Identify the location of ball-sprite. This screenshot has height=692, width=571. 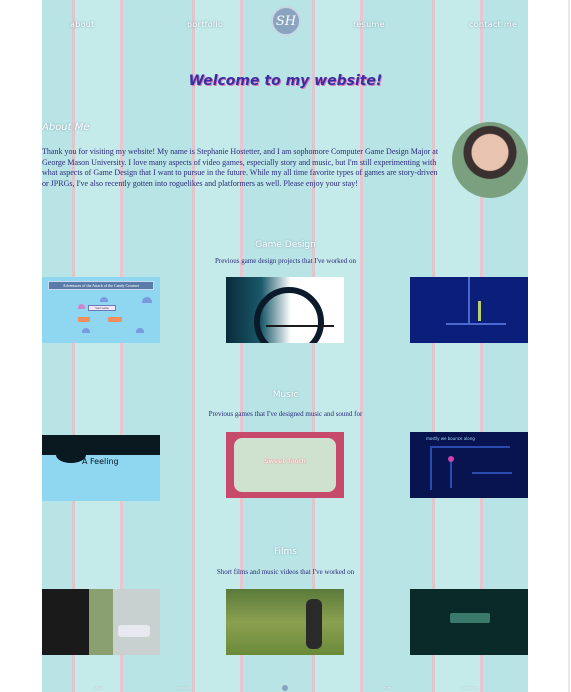
(451, 459).